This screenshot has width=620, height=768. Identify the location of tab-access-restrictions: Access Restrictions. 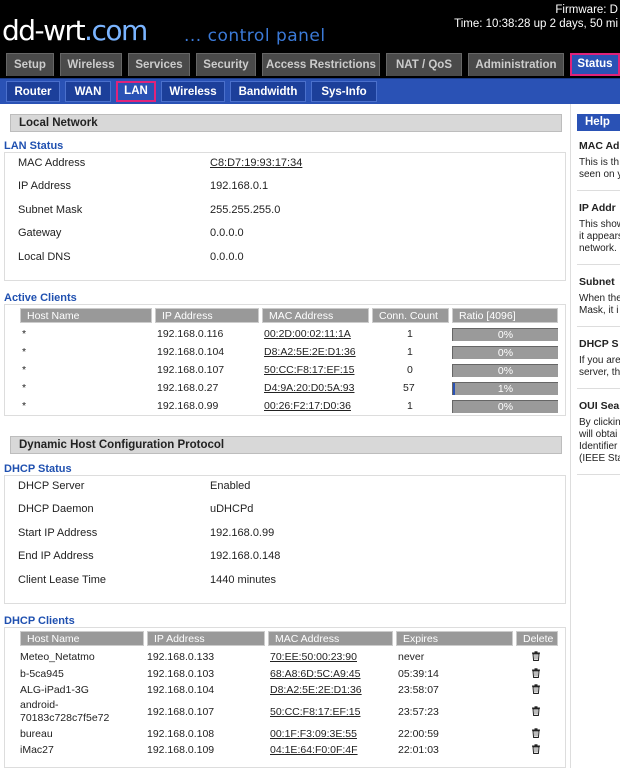
(321, 64).